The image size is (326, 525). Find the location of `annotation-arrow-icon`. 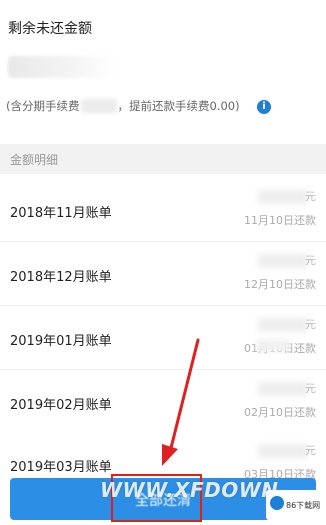

annotation-arrow-icon is located at coordinates (181, 402).